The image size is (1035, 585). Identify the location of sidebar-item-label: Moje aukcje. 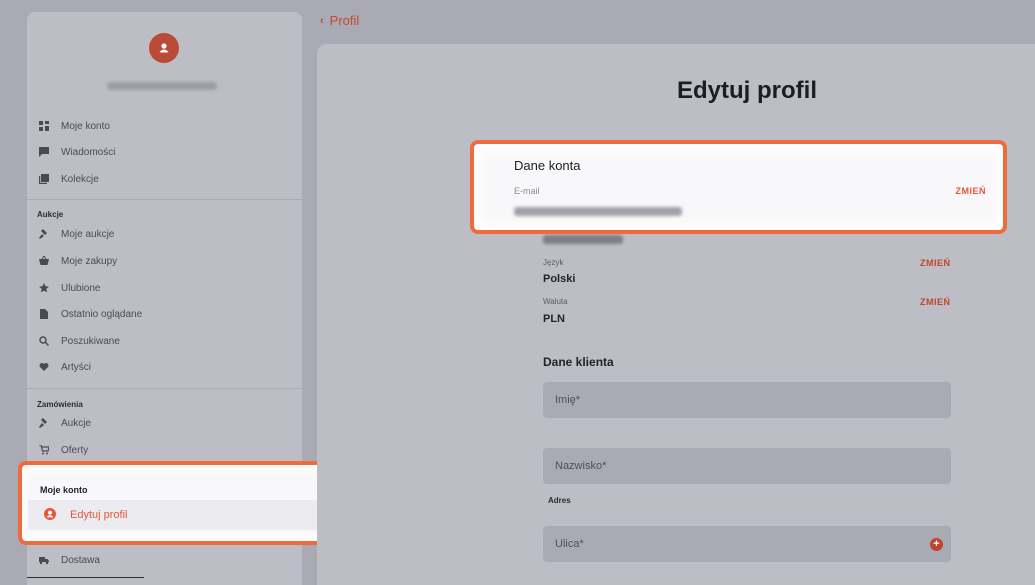
(88, 234).